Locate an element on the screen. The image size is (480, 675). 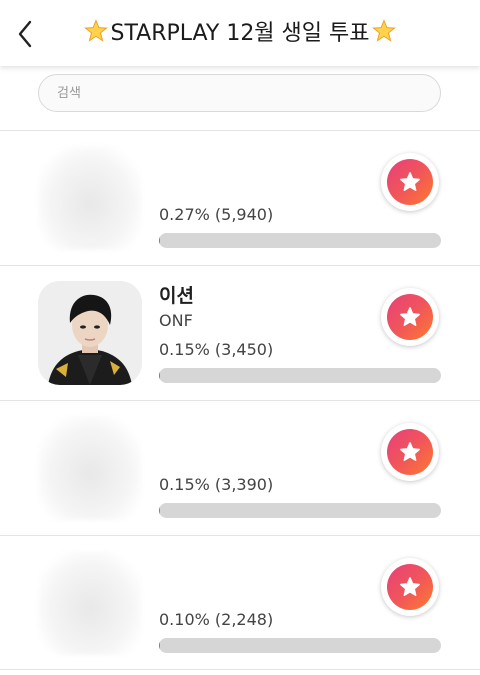
vote-percent: 0.15% (3,450) is located at coordinates (216, 349).